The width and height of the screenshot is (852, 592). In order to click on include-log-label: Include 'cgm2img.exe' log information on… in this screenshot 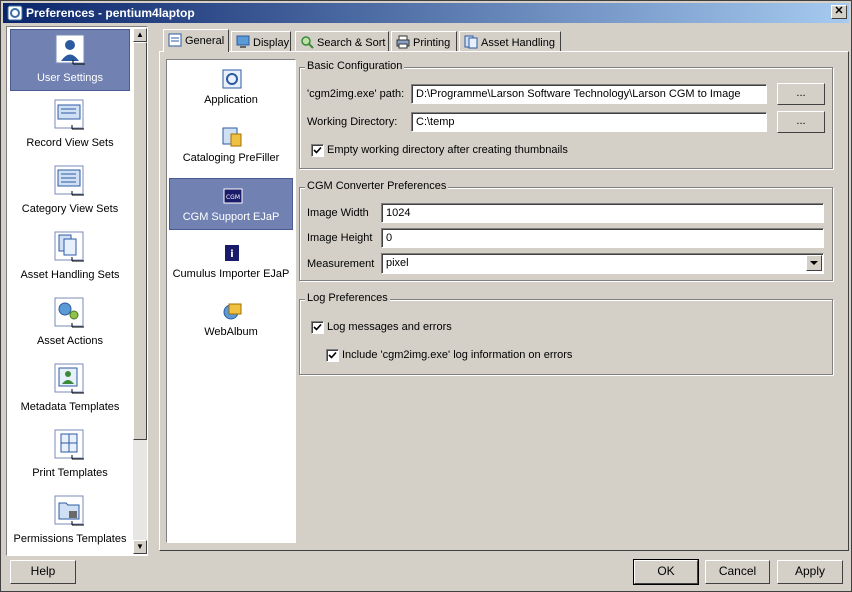, I will do `click(457, 355)`.